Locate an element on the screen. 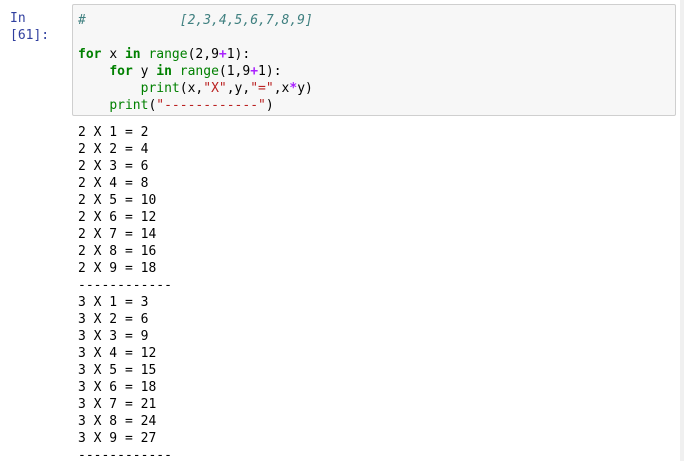 The image size is (684, 464). args: ,y, is located at coordinates (238, 88).